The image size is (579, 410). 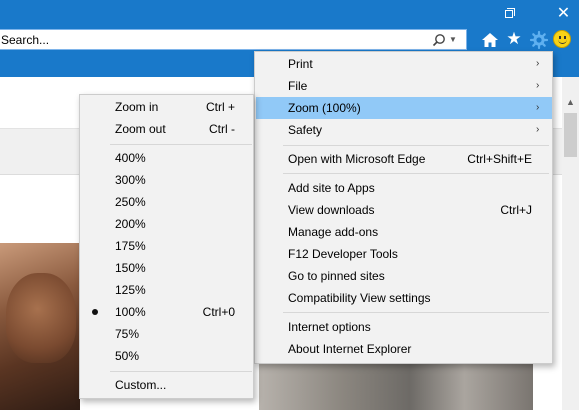 What do you see at coordinates (396, 384) in the screenshot?
I see `page-photo-thumbnail` at bounding box center [396, 384].